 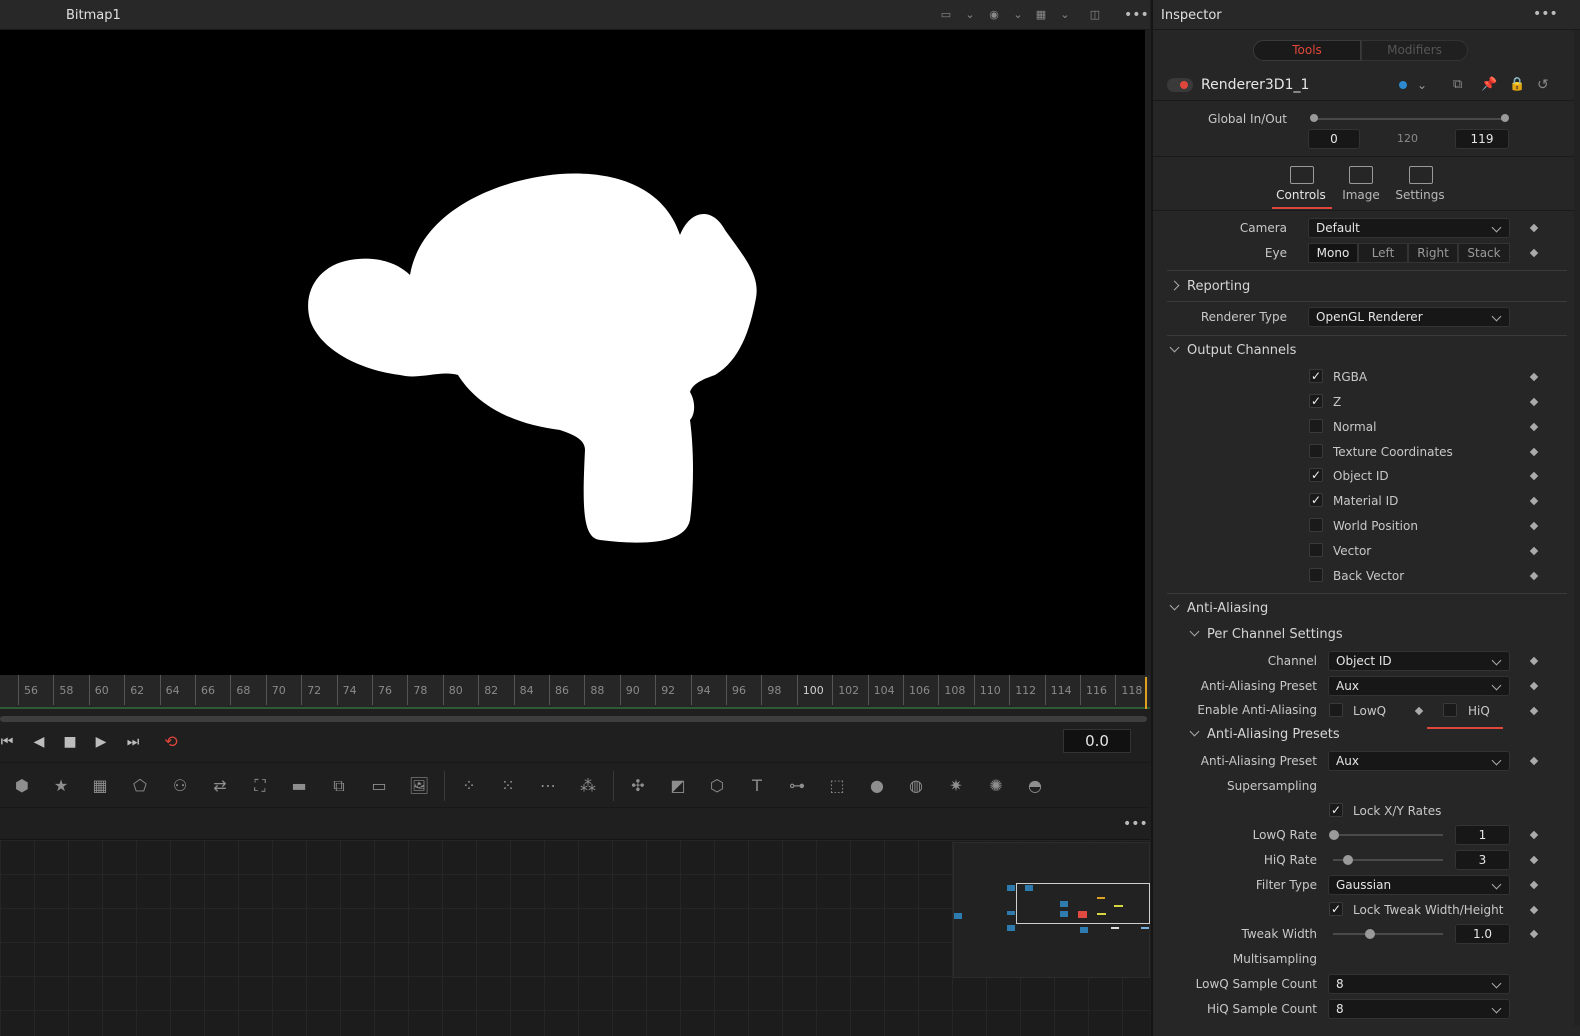 What do you see at coordinates (1388, 835) in the screenshot?
I see `lowq-rate-slider` at bounding box center [1388, 835].